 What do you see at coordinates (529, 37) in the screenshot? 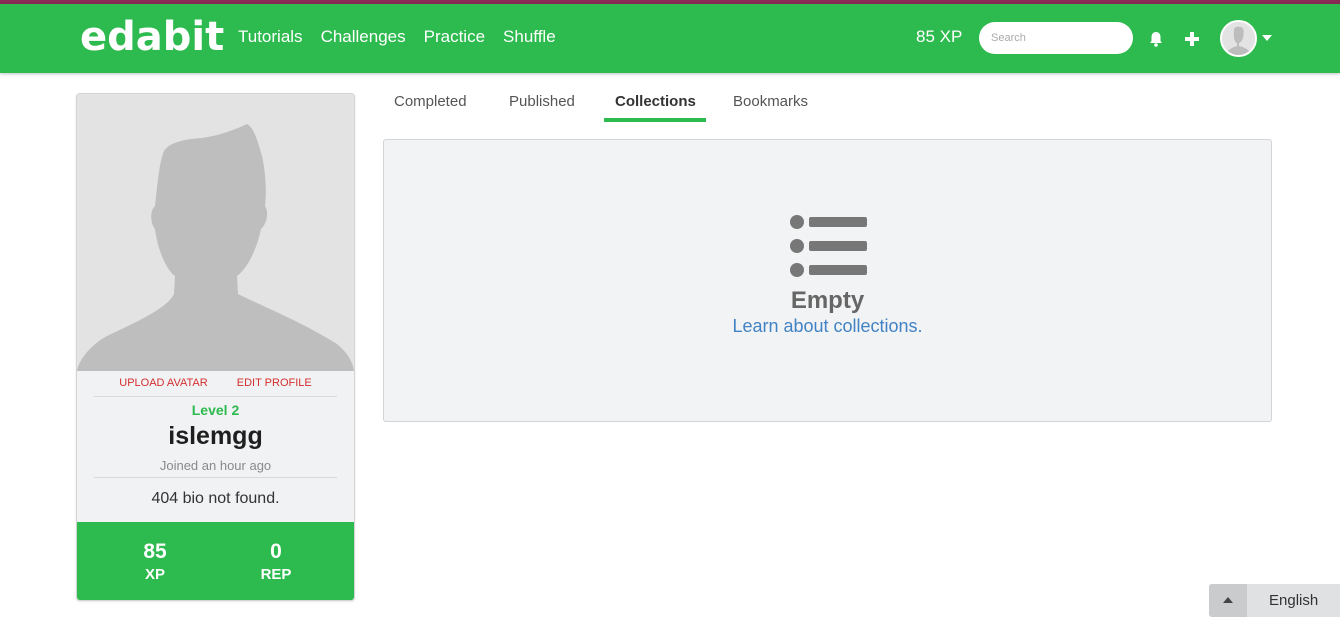
I see `nav-link-shuffle: Shuffle` at bounding box center [529, 37].